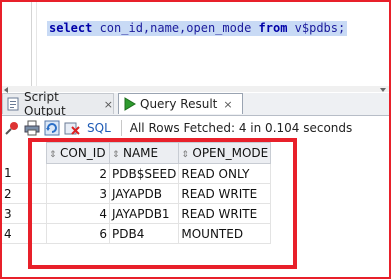 Image resolution: width=391 pixels, height=279 pixels. I want to click on sql-columns: con_id,name,open_mode, so click(175, 28).